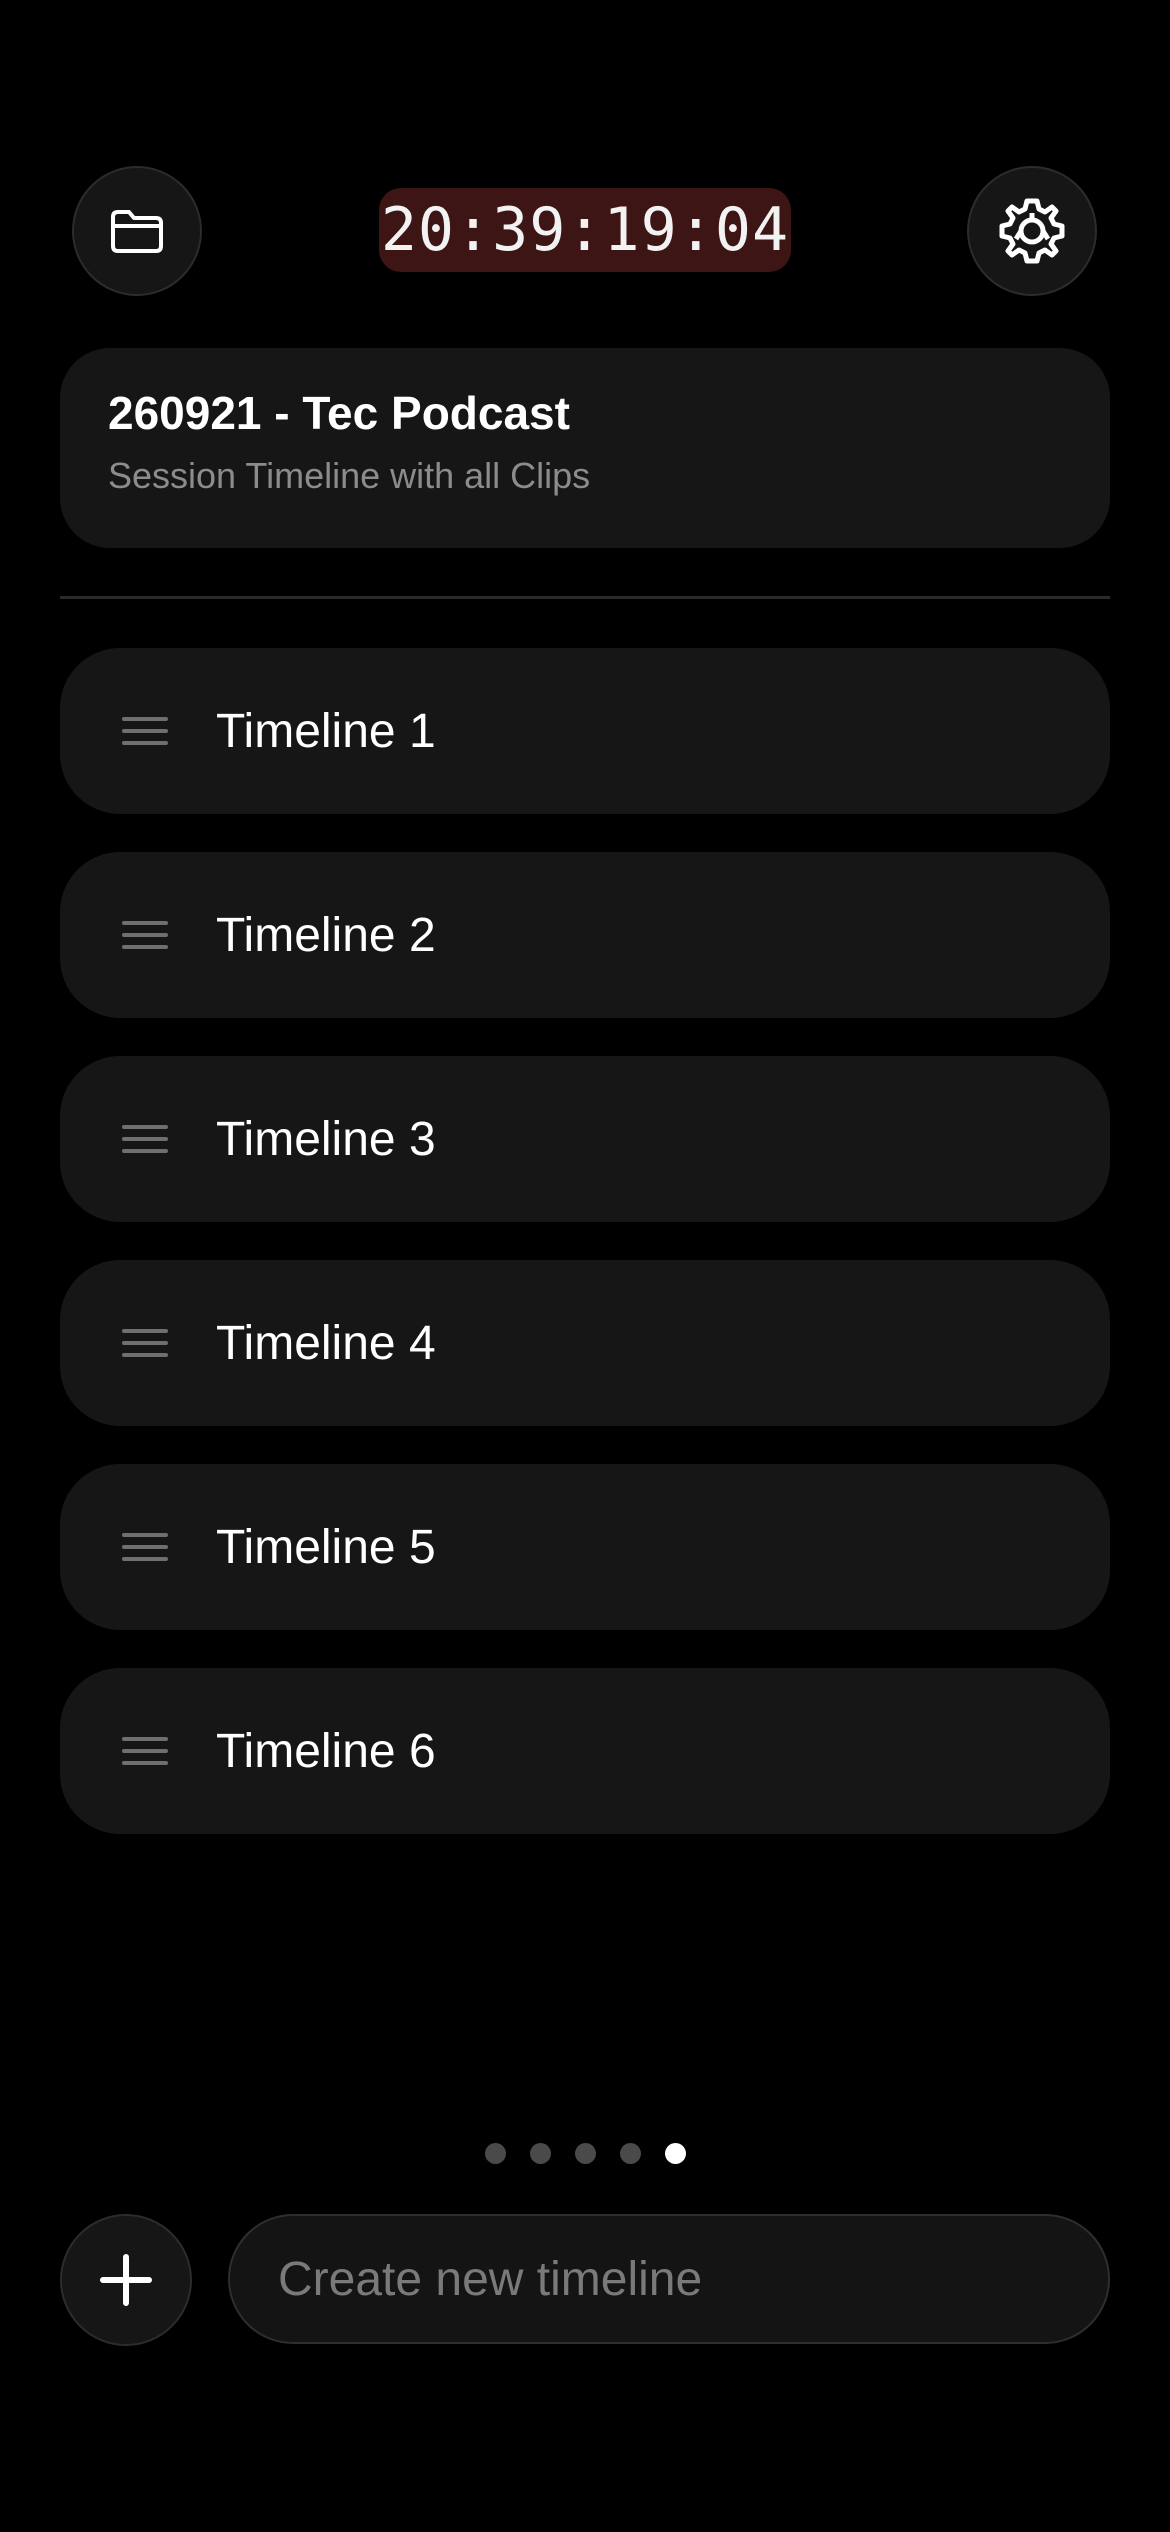 The height and width of the screenshot is (2532, 1170). Describe the element at coordinates (669, 2279) in the screenshot. I see `new-timeline-input` at that location.